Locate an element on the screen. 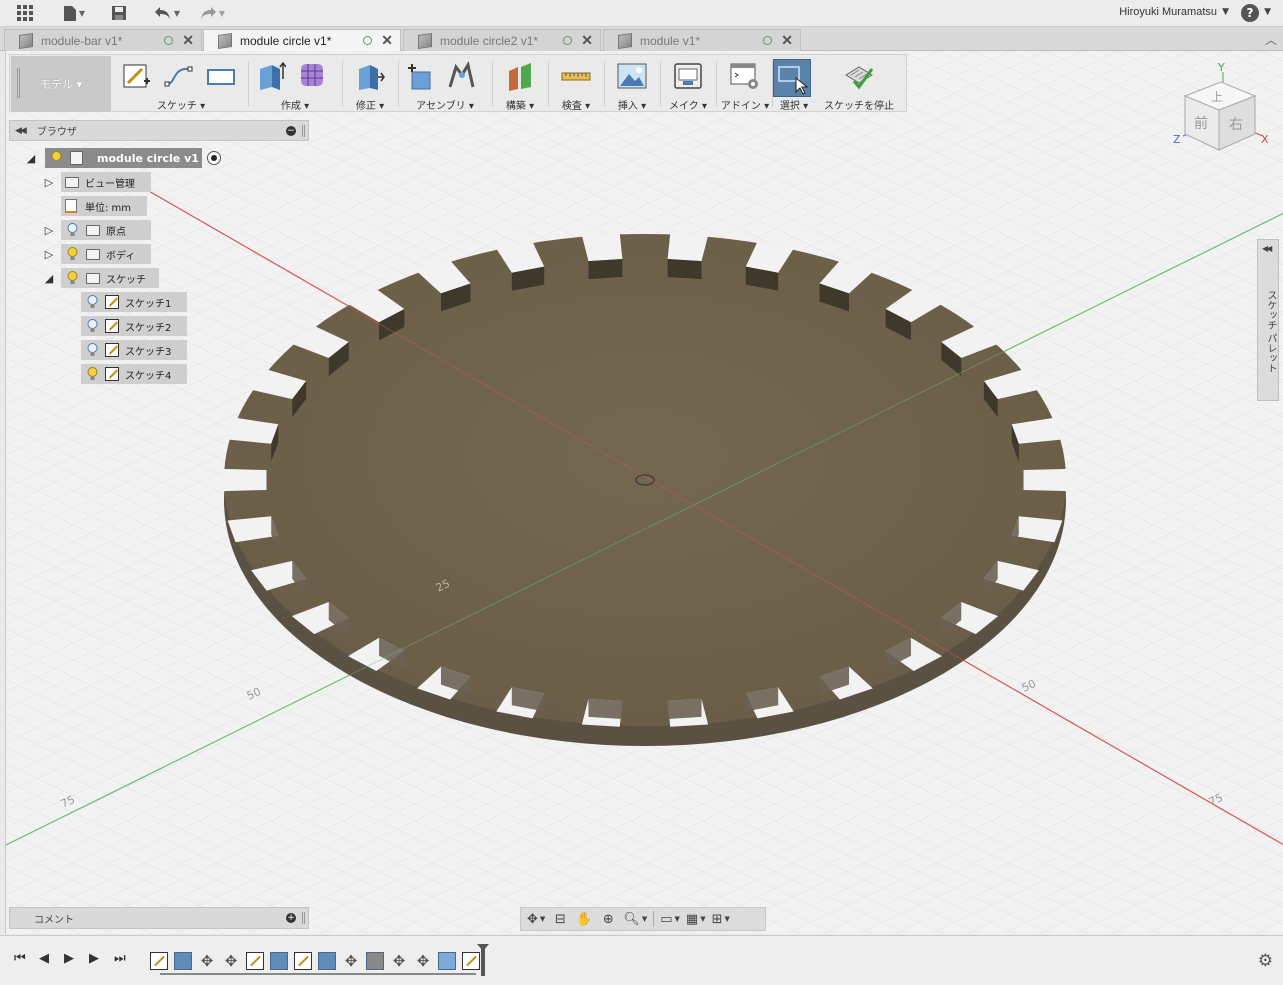  look-at-icon: ⊟ is located at coordinates (560, 919).